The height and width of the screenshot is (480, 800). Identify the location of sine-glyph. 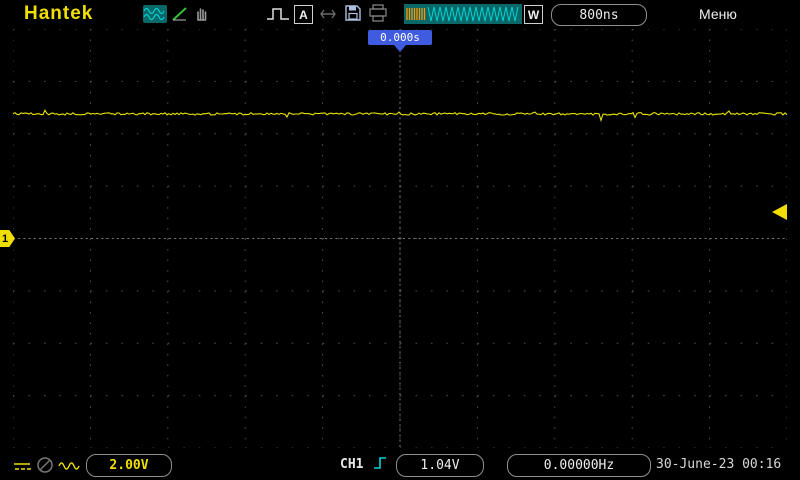
(154, 14).